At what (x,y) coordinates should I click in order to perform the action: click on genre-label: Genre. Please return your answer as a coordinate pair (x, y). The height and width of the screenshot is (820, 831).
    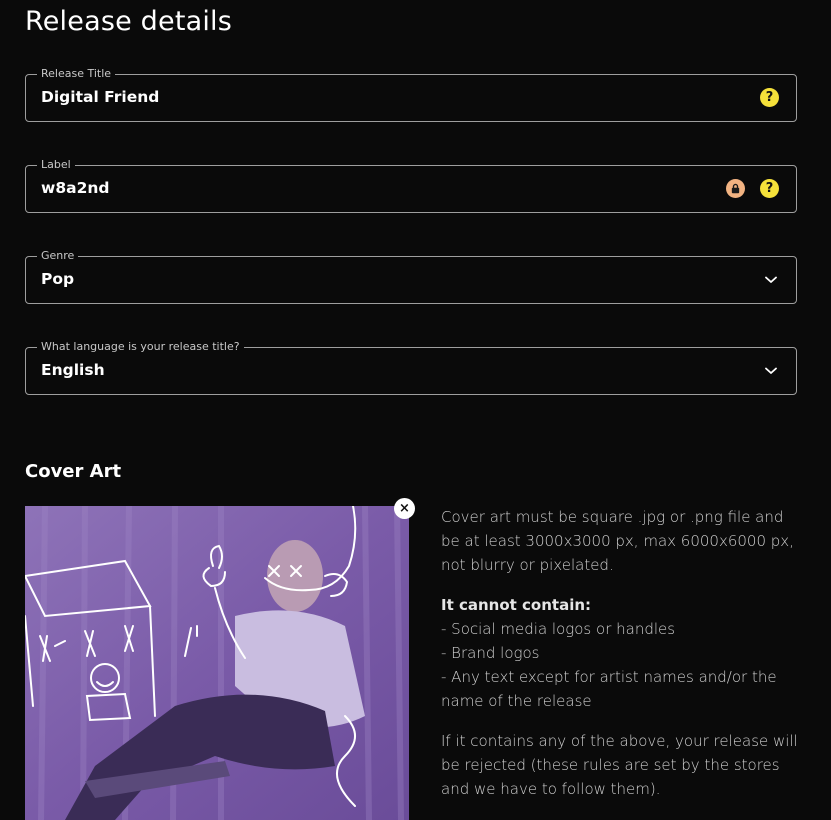
    Looking at the image, I should click on (58, 256).